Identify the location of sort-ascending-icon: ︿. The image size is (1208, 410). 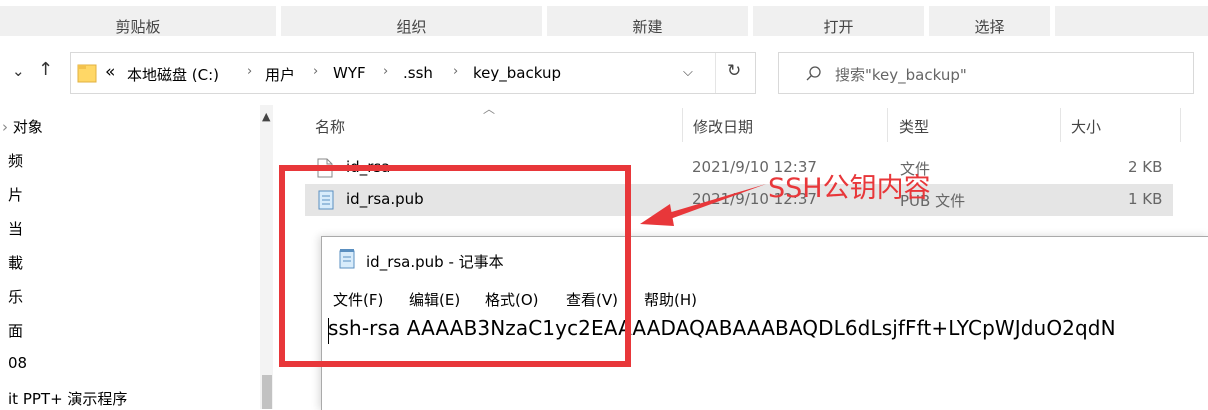
(489, 109).